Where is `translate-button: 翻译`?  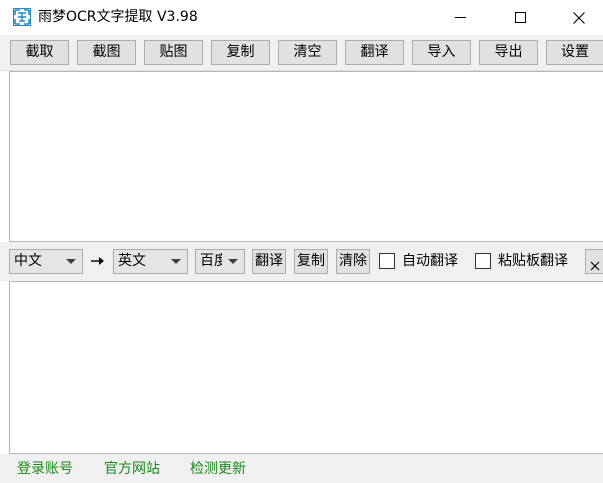 translate-button: 翻译 is located at coordinates (374, 52).